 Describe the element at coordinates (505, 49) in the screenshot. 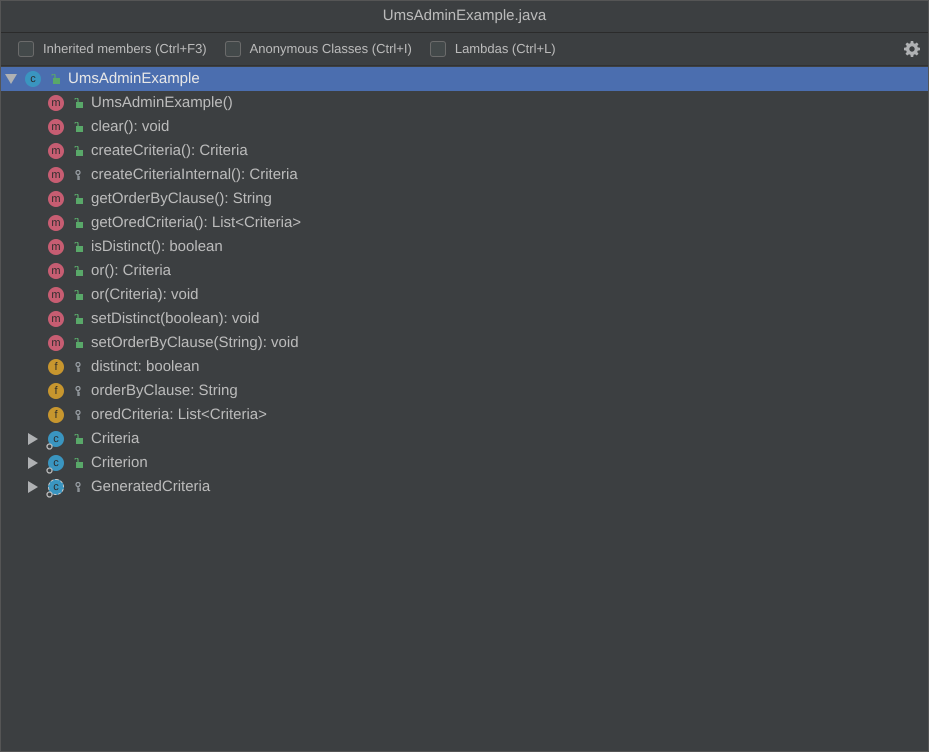

I see `checkbox-label: Lambdas (Ctrl+L)` at that location.